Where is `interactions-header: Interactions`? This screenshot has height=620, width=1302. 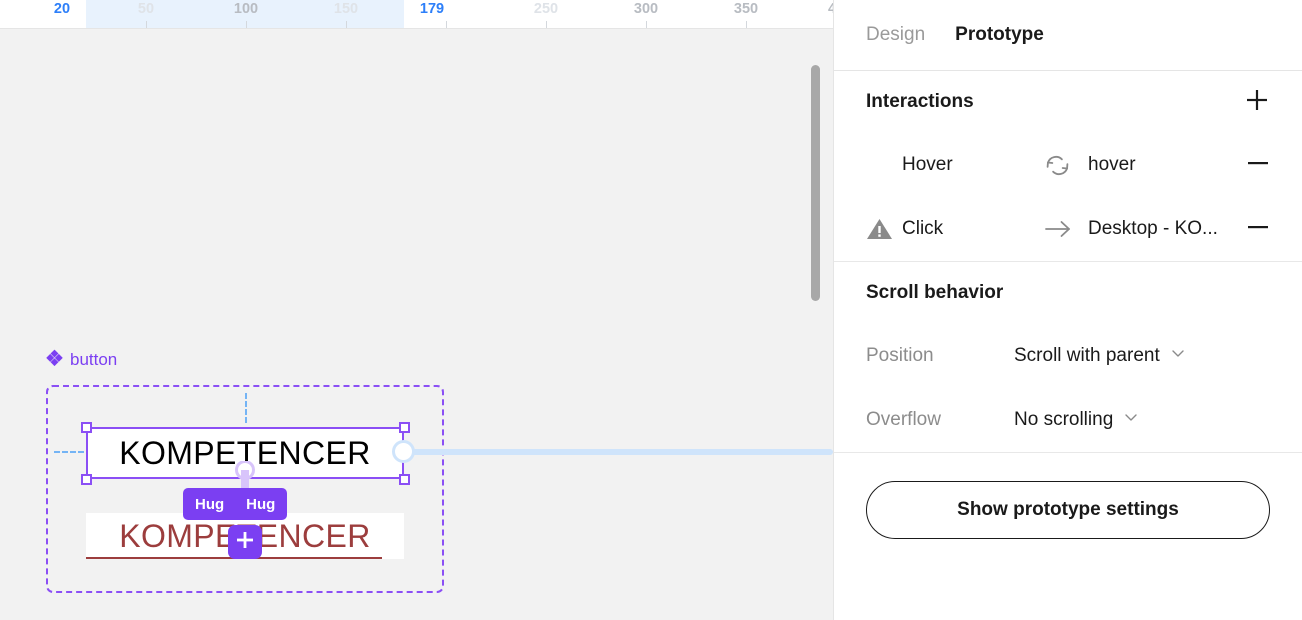
interactions-header: Interactions is located at coordinates (1068, 102).